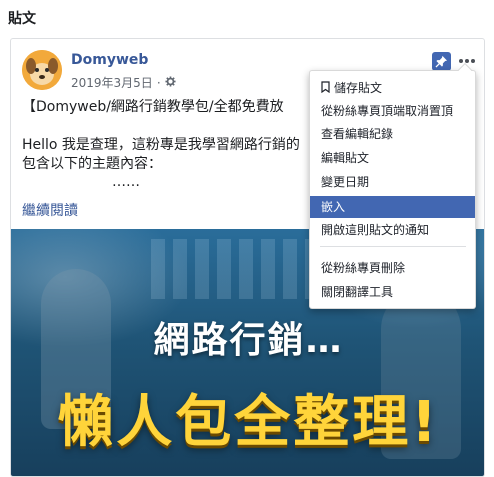 This screenshot has height=477, width=494. What do you see at coordinates (392, 158) in the screenshot?
I see `menu-item-edit-post: 編輯貼文` at bounding box center [392, 158].